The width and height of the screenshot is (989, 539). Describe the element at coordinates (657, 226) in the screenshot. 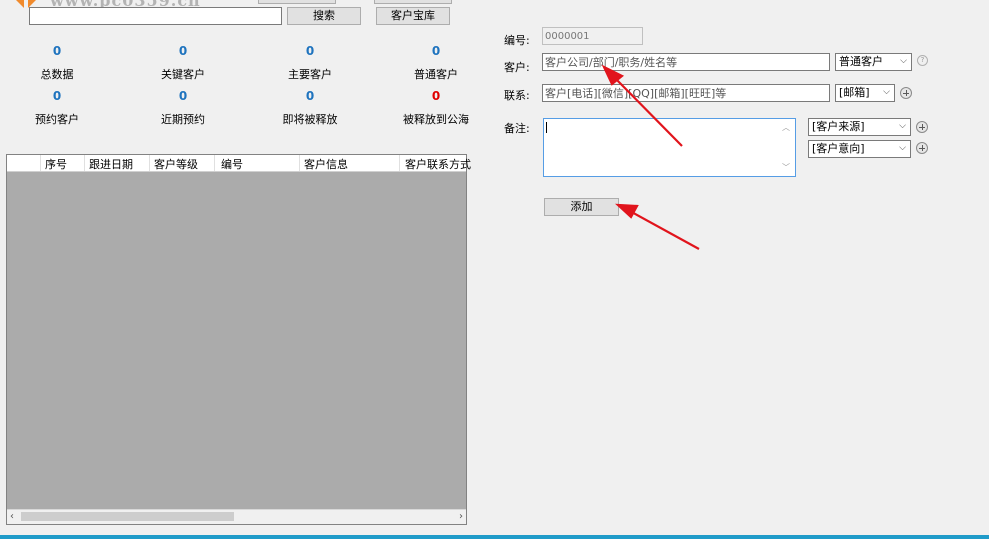

I see `arrow-to-add-button` at that location.